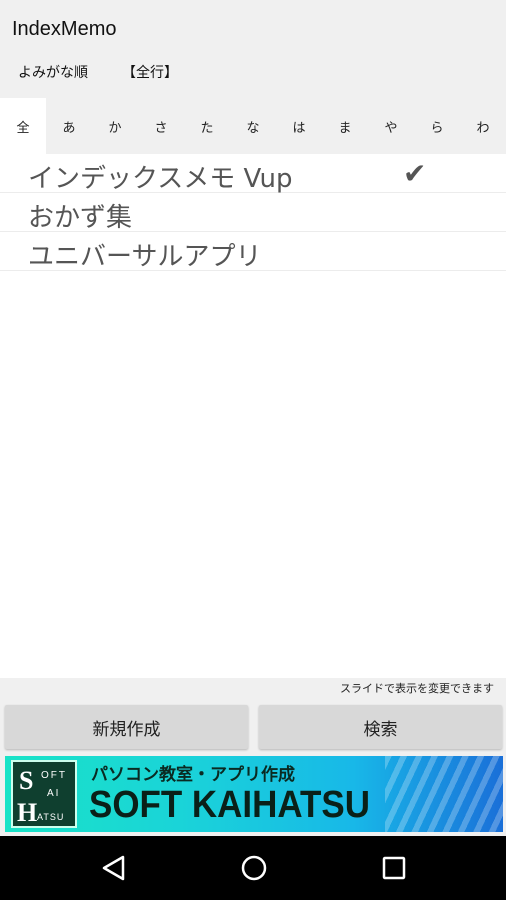 This screenshot has height=900, width=506. I want to click on logo-letter: ATSU, so click(51, 817).